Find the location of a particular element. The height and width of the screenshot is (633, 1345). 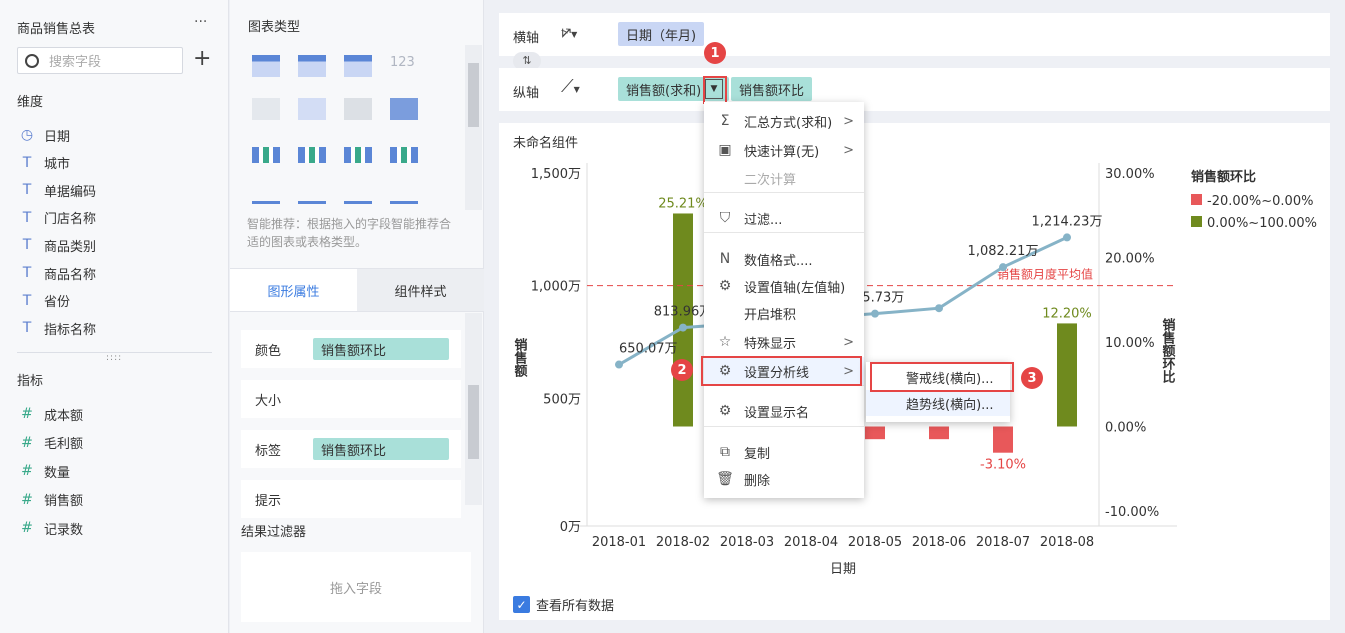

waterfall-icon is located at coordinates (404, 155).